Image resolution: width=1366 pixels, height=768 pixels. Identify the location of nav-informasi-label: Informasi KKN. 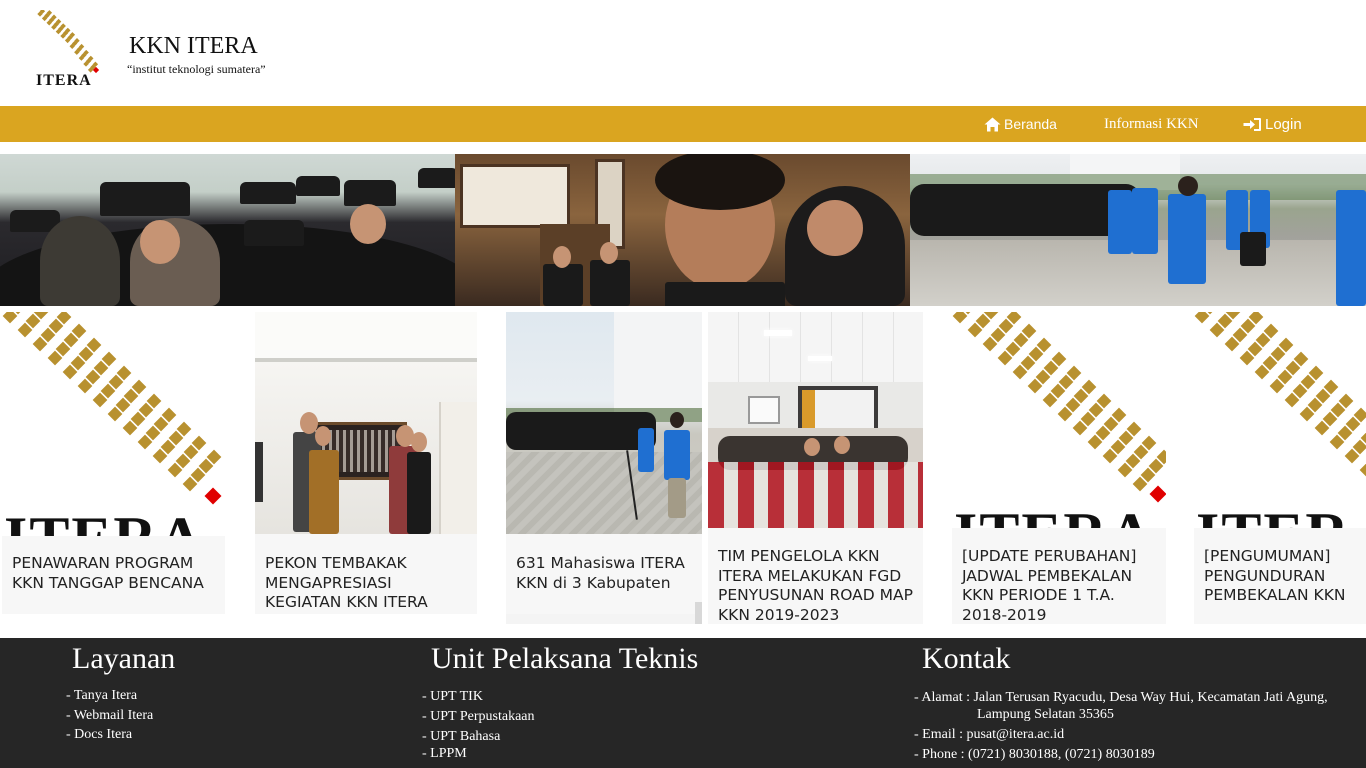
(1151, 123).